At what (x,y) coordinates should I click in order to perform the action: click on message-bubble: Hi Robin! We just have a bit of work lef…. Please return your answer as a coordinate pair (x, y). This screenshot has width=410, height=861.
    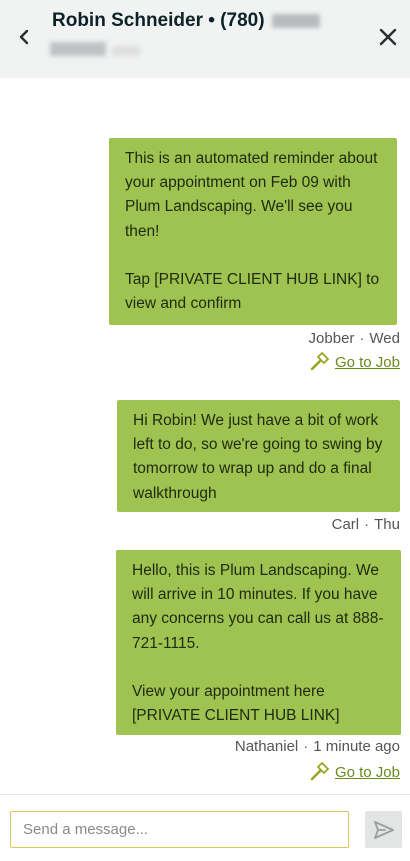
    Looking at the image, I should click on (258, 456).